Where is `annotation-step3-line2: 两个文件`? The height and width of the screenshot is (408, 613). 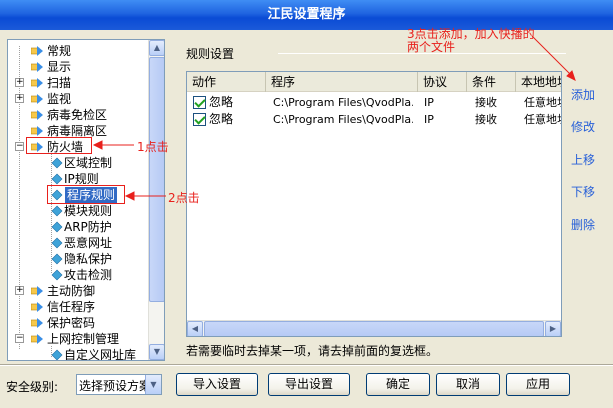 annotation-step3-line2: 两个文件 is located at coordinates (431, 47).